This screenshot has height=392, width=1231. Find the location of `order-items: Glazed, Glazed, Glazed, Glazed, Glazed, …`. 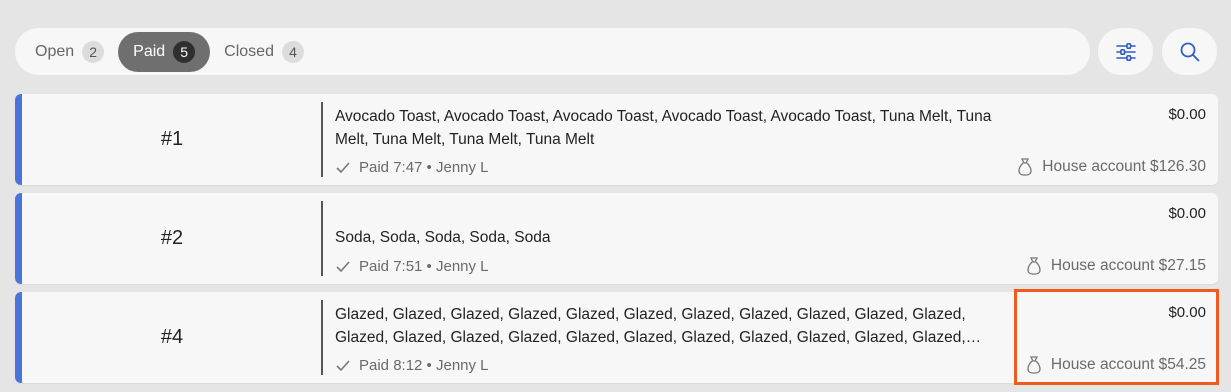

order-items: Glazed, Glazed, Glazed, Glazed, Glazed, … is located at coordinates (650, 326).